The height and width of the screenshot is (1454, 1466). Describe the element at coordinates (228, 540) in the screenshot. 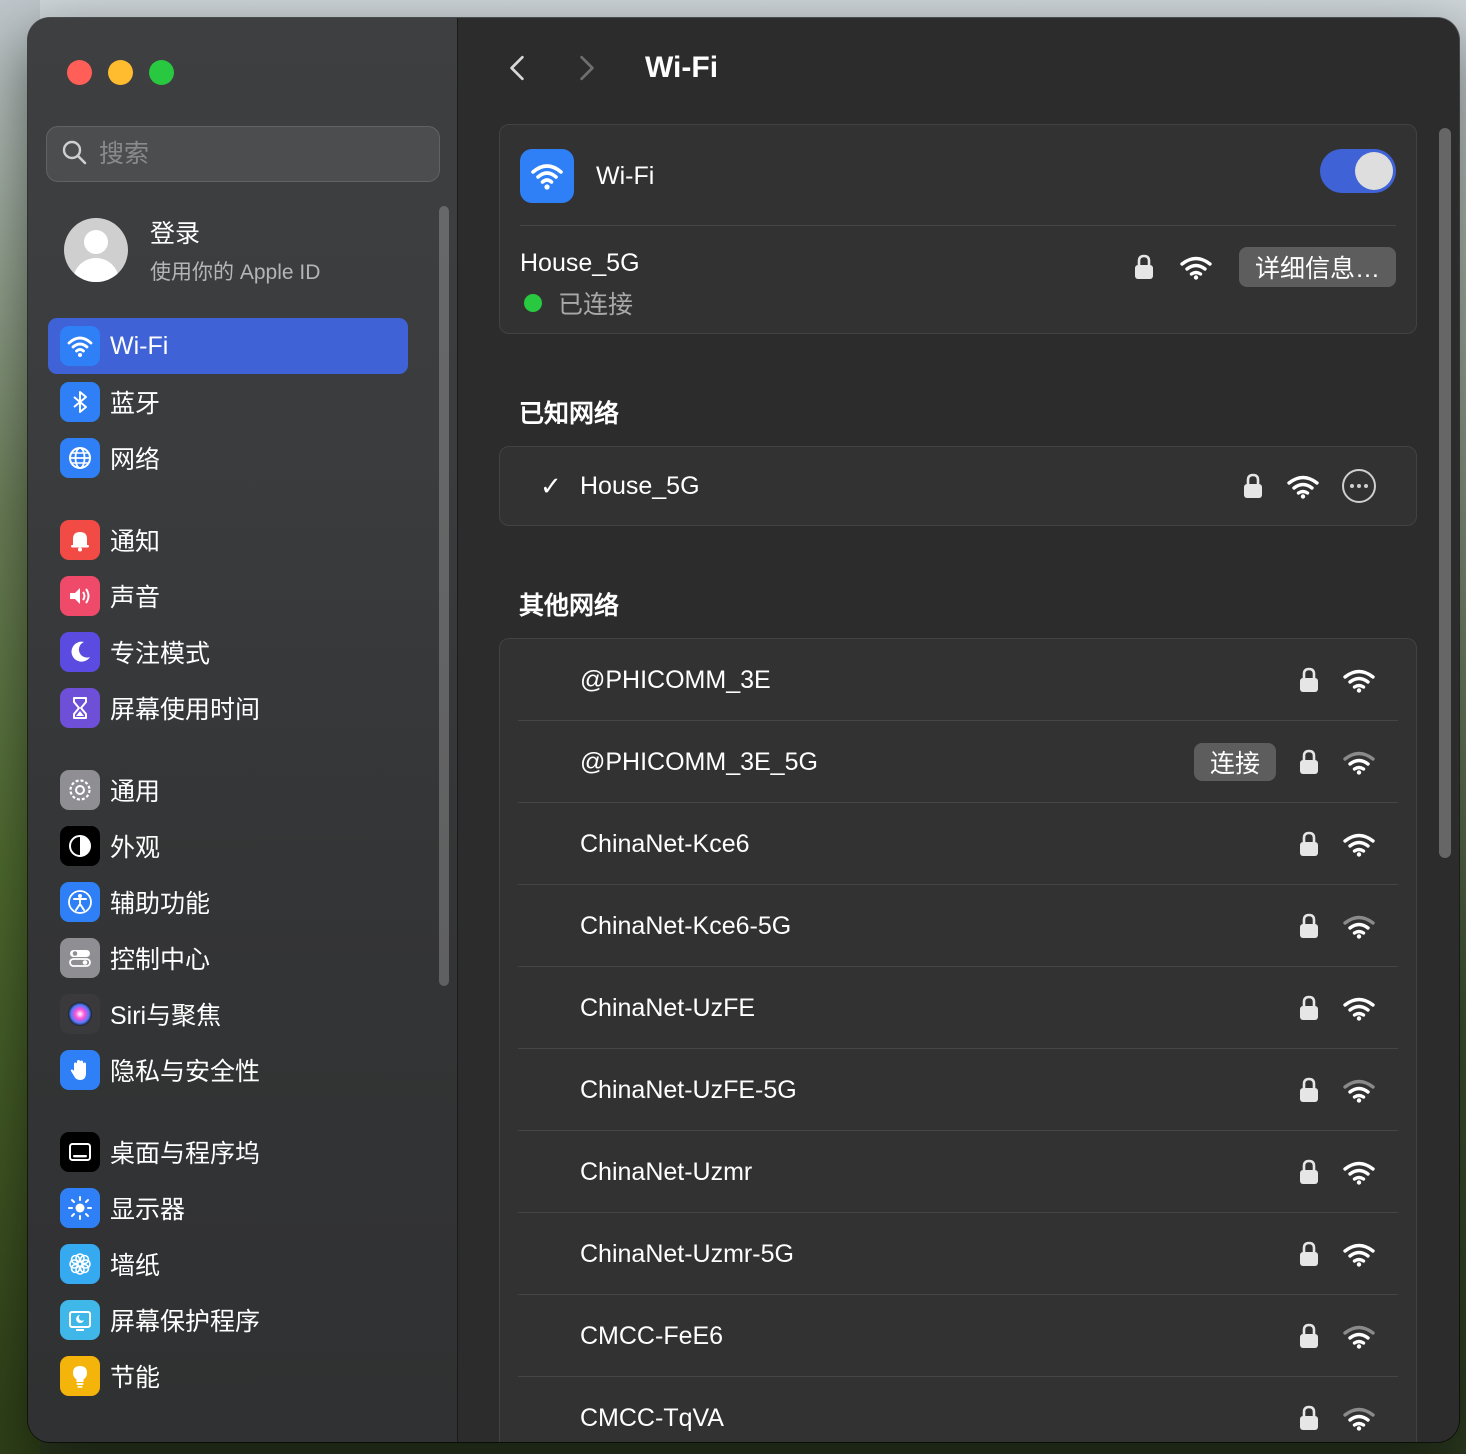

I see `sidebar-item-bell: 通知` at that location.